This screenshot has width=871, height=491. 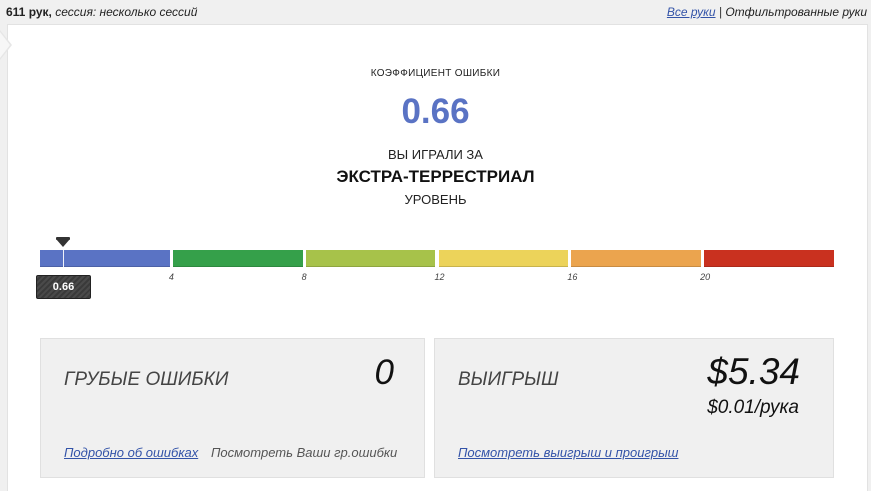 I want to click on current-value-badge: 0.66, so click(x=63, y=287).